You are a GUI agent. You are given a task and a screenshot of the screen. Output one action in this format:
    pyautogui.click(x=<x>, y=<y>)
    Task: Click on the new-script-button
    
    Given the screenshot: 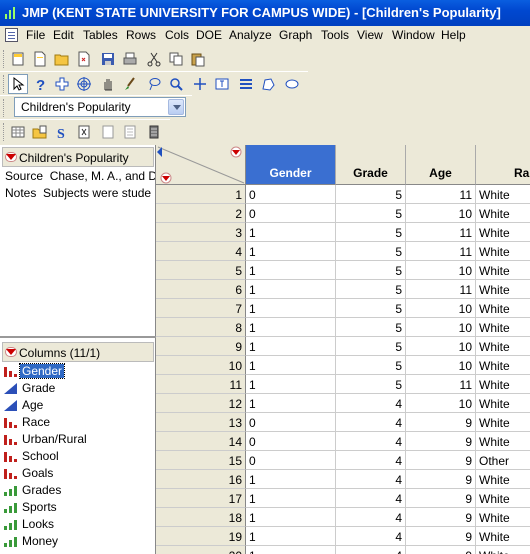 What is the action you would take?
    pyautogui.click(x=40, y=59)
    